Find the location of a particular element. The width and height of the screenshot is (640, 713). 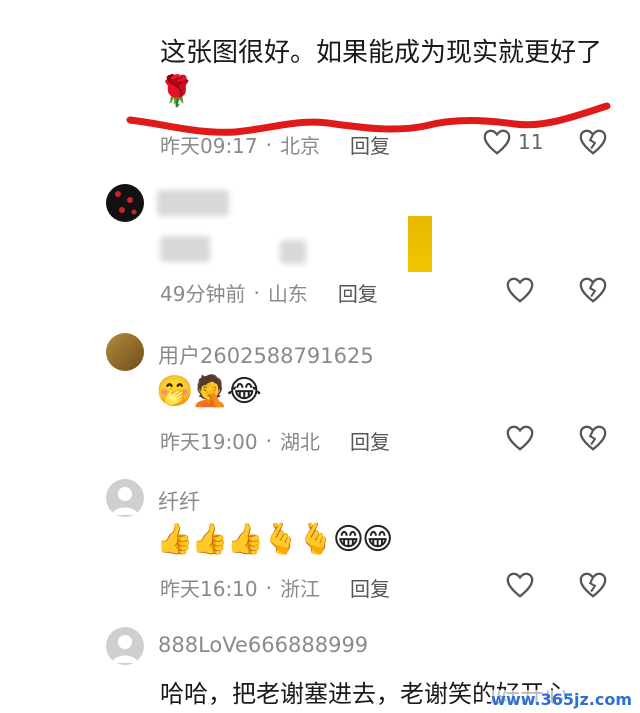

red-underline-annotation is located at coordinates (368, 119).